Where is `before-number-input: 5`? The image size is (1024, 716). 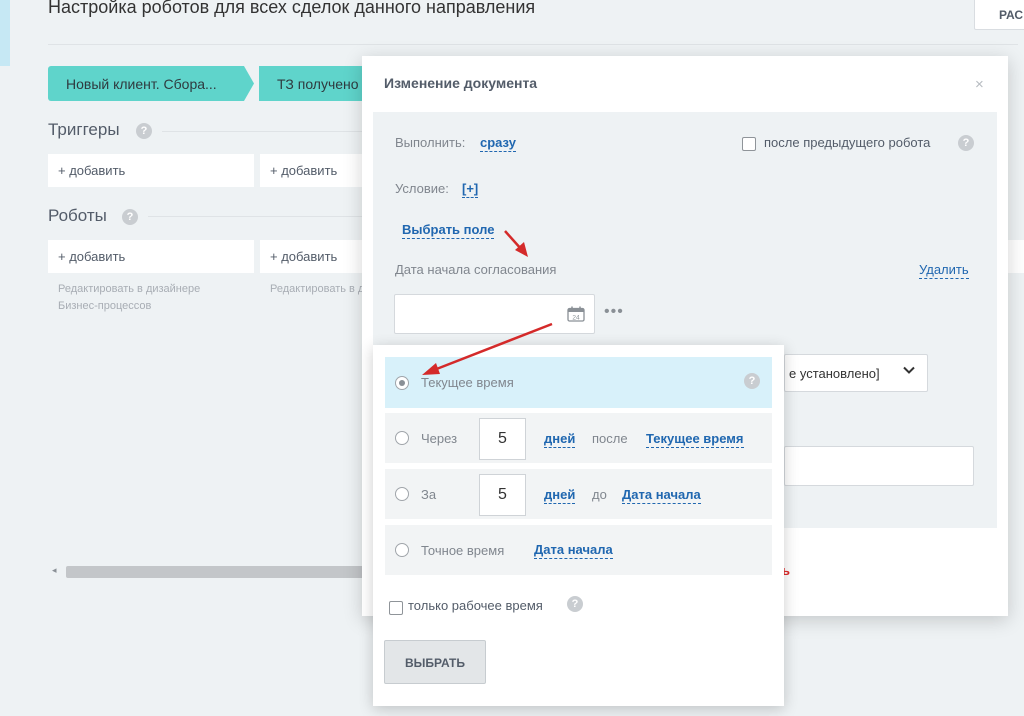
before-number-input: 5 is located at coordinates (502, 495).